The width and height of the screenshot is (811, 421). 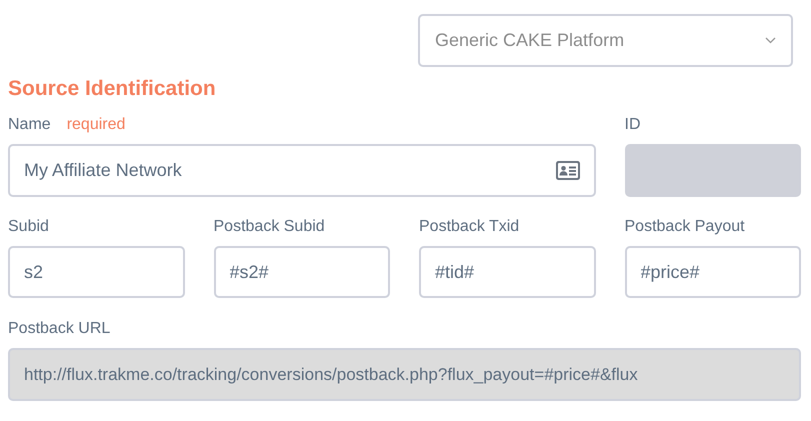 I want to click on text-field: #price#, so click(x=712, y=272).